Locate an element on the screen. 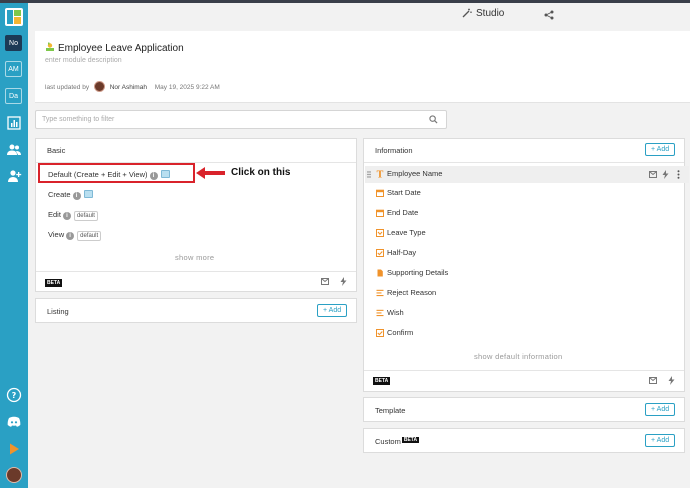  field-row-leave-type: Leave Type is located at coordinates (527, 233).